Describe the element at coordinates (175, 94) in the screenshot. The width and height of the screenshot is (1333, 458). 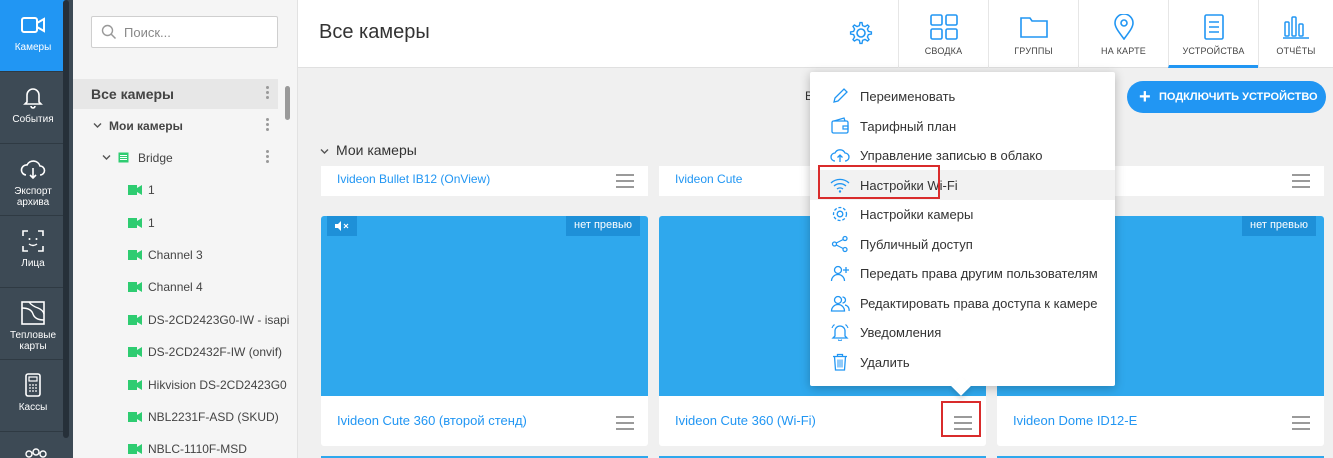
I see `tree-item-all-cameras: Все камеры` at that location.